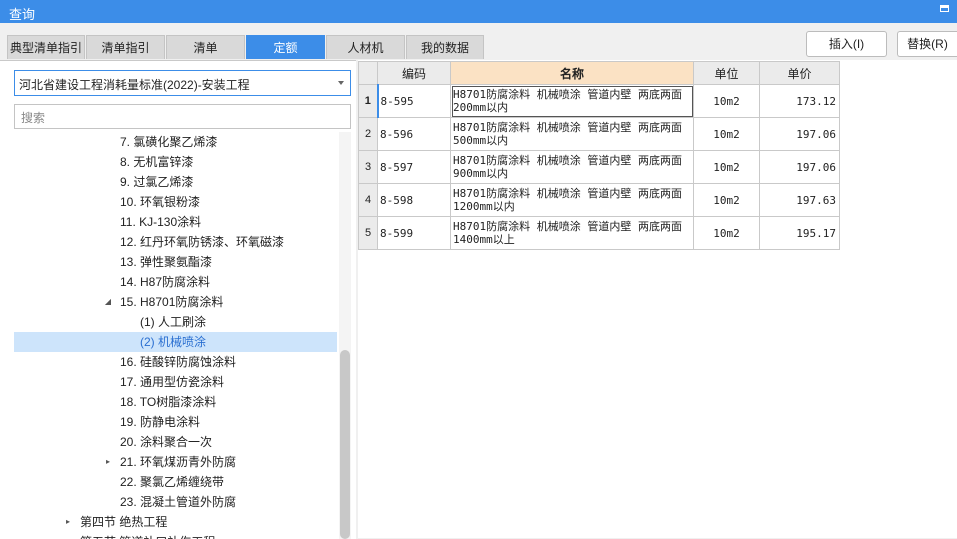 The height and width of the screenshot is (539, 957). I want to click on code-cell: 8-598, so click(414, 200).